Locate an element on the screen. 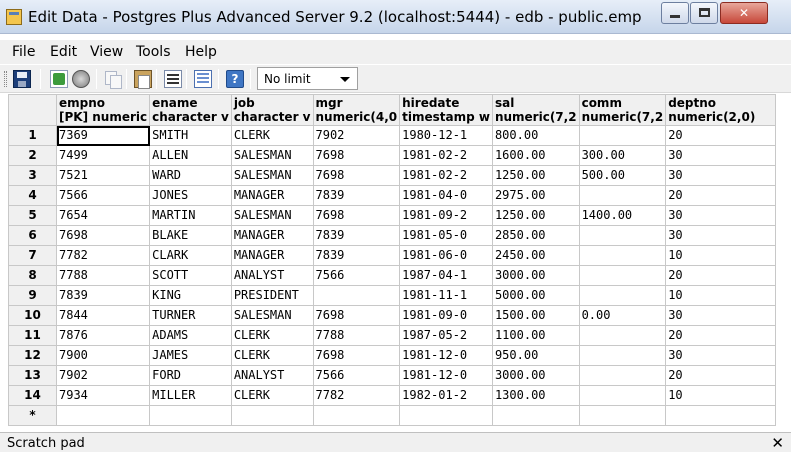  cell-ename: JAMES is located at coordinates (190, 355).